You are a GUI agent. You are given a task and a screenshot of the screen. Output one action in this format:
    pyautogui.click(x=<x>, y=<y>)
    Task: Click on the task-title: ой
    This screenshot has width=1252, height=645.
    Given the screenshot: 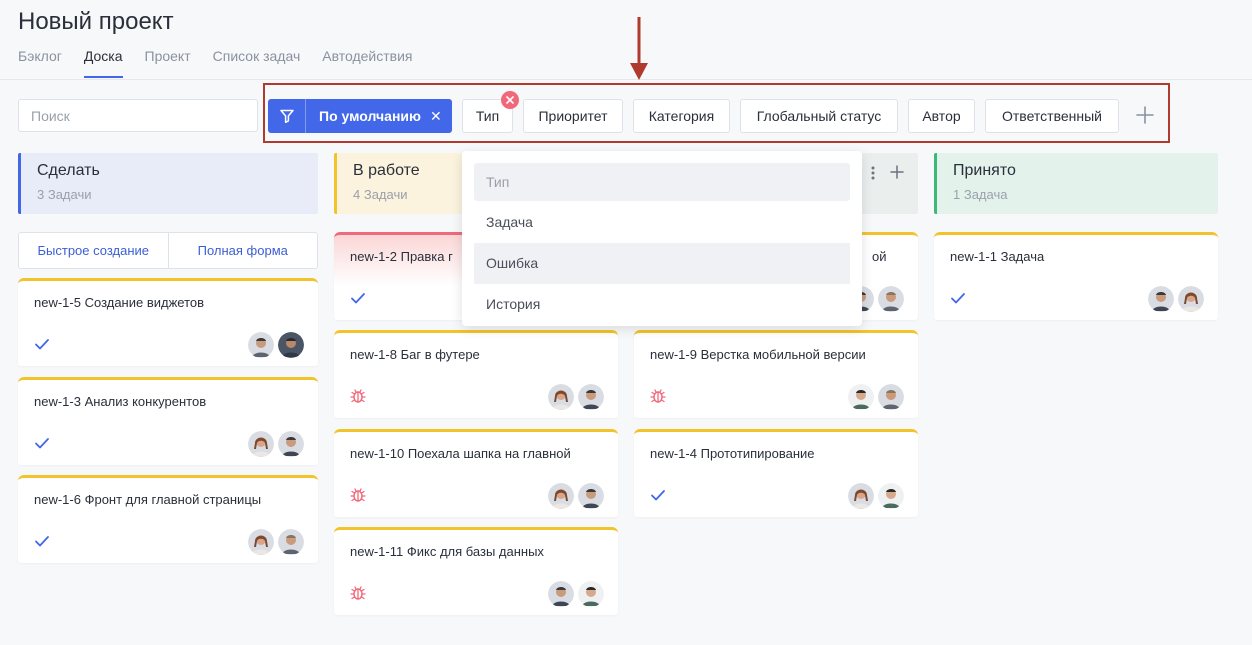 What is the action you would take?
    pyautogui.click(x=879, y=256)
    